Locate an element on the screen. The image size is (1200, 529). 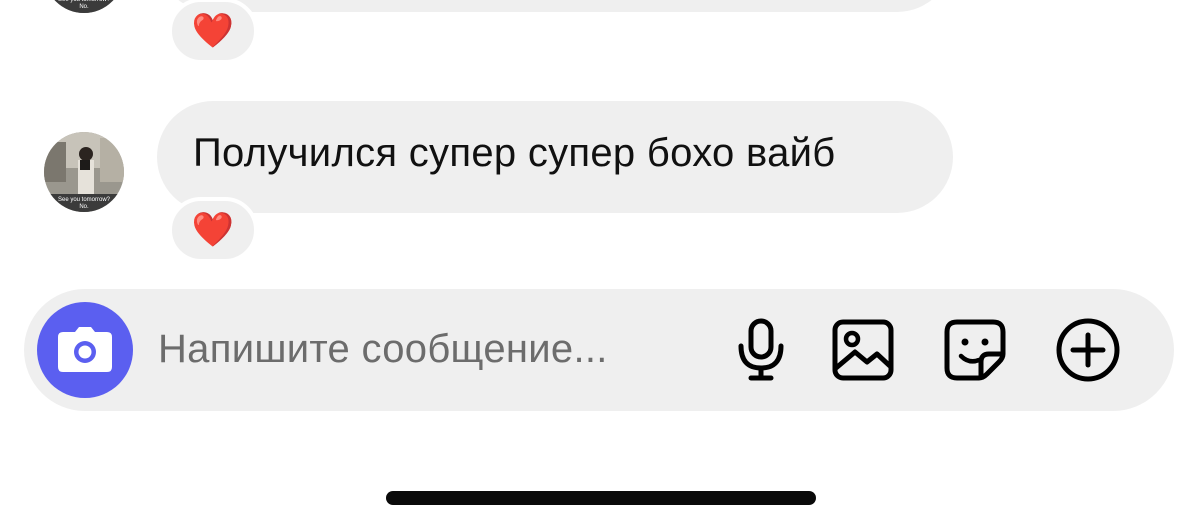
message-bubble is located at coordinates (555, 6).